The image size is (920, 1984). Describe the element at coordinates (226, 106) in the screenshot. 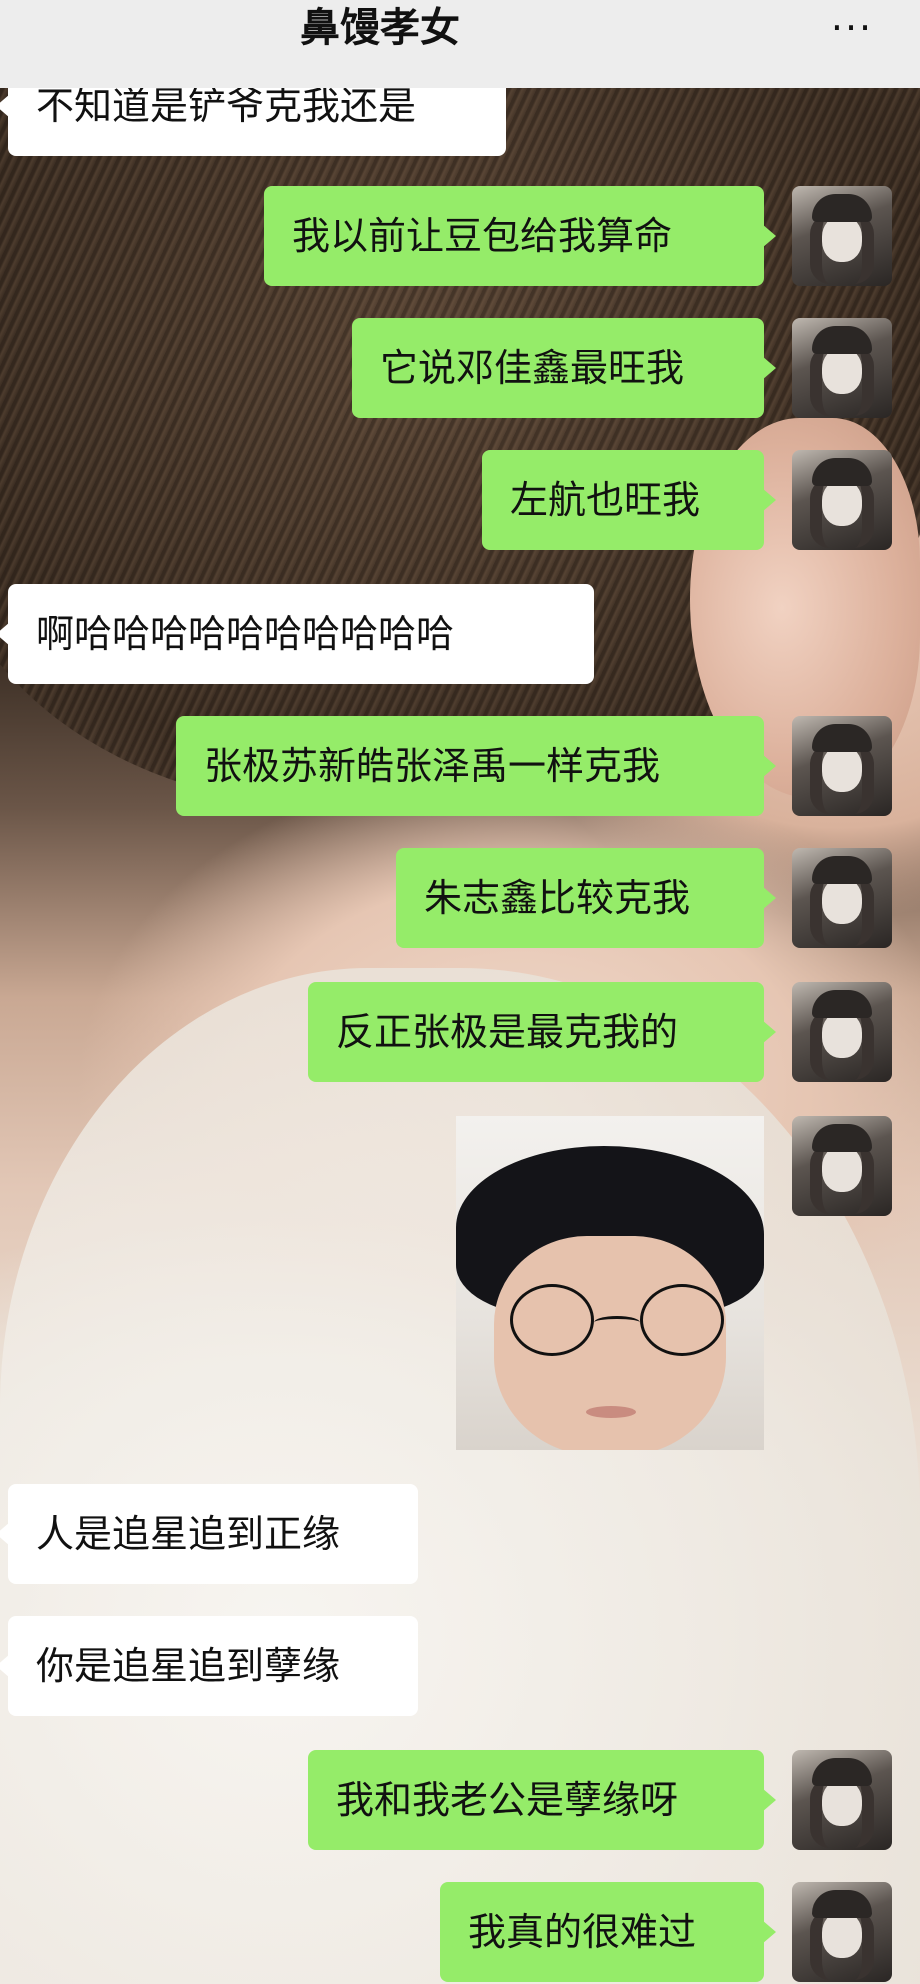

I see `message-text: 不知道是铲爷克我还是` at that location.